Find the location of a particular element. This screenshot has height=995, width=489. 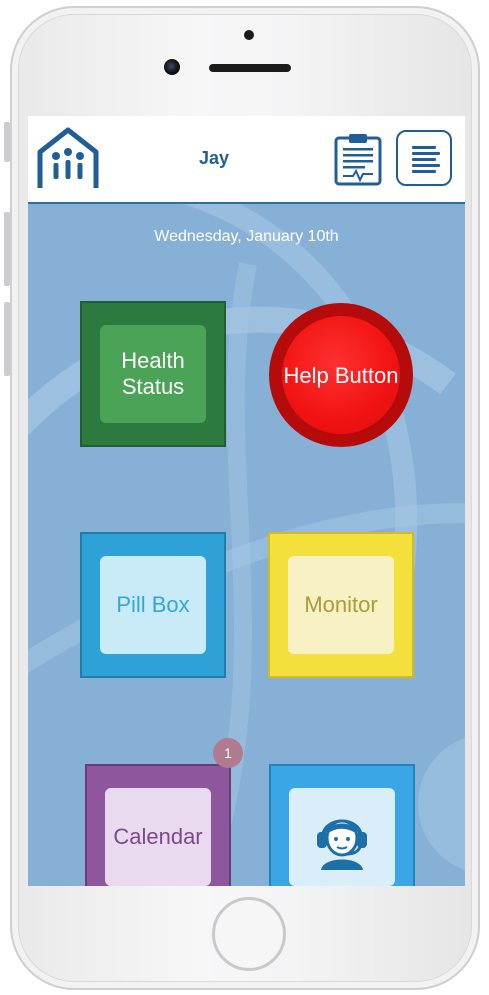

monitor-tile: Monitor is located at coordinates (341, 605).